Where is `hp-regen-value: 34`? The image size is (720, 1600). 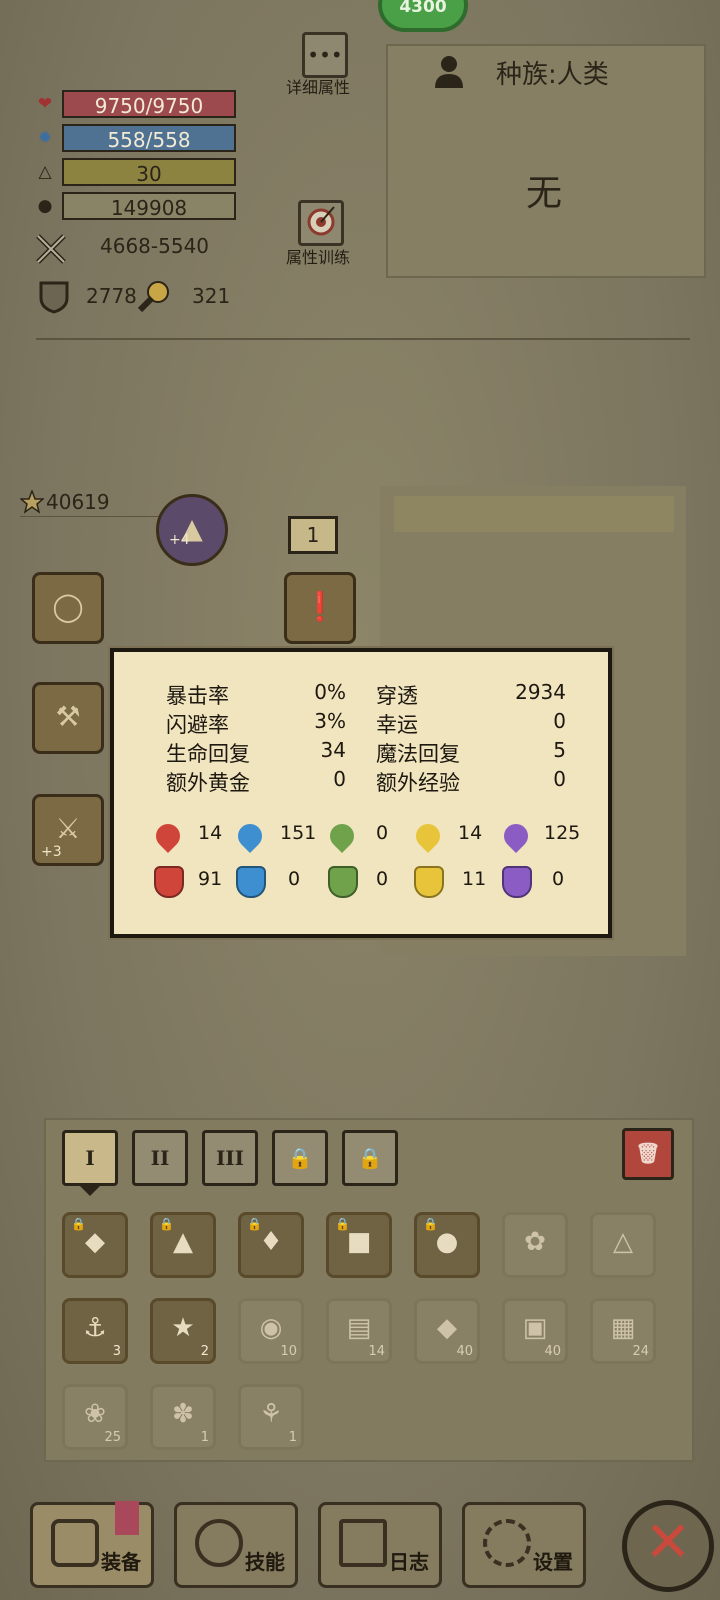
hp-regen-value: 34 is located at coordinates (333, 750).